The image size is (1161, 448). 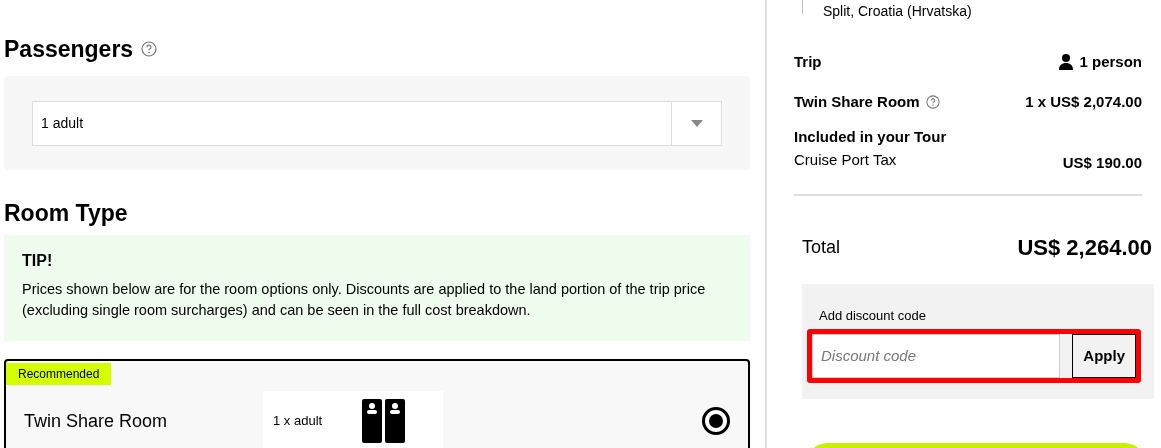 What do you see at coordinates (364, 300) in the screenshot?
I see `tip-text: Prices shown below are for the room options only. Discounts are applied to the land portion of the trip price (excluding single room surcharges) and can be seen in the full cost breakdown.` at bounding box center [364, 300].